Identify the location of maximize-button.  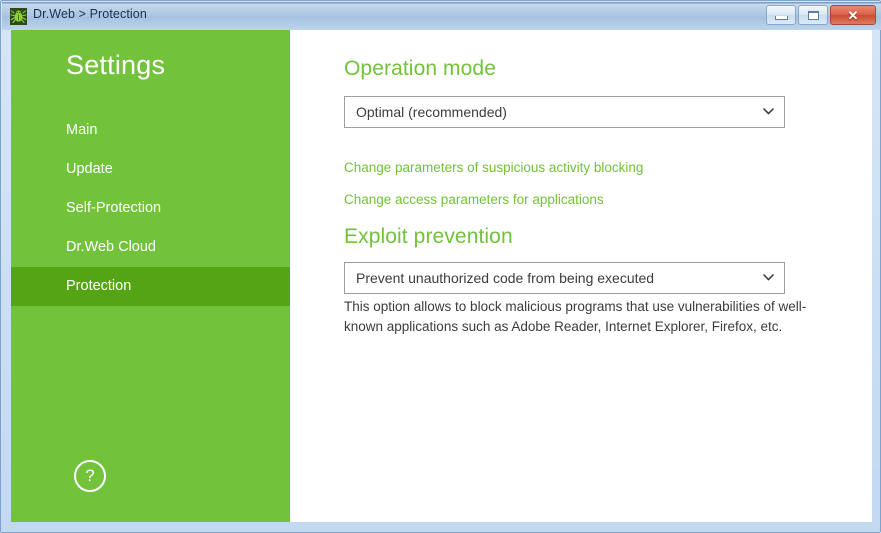
(813, 15).